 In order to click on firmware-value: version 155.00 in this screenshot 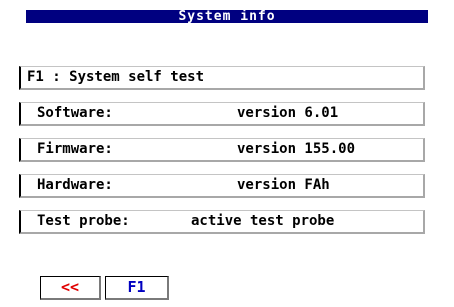, I will do `click(296, 149)`.